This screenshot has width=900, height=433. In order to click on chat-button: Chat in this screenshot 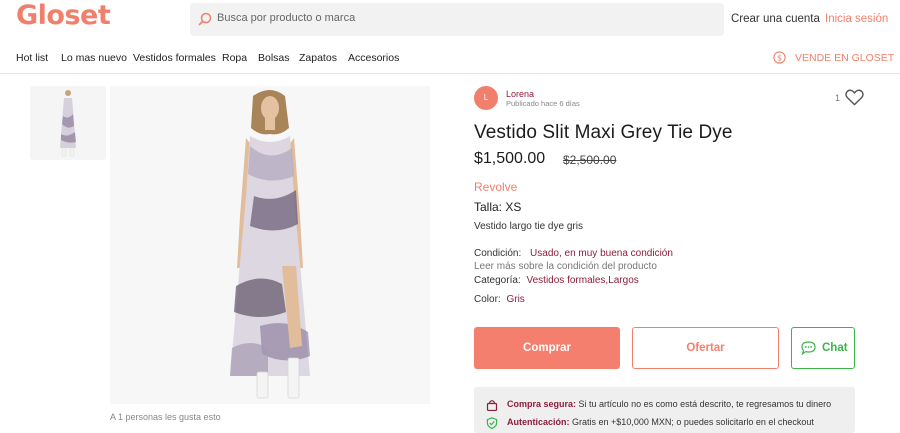, I will do `click(823, 348)`.